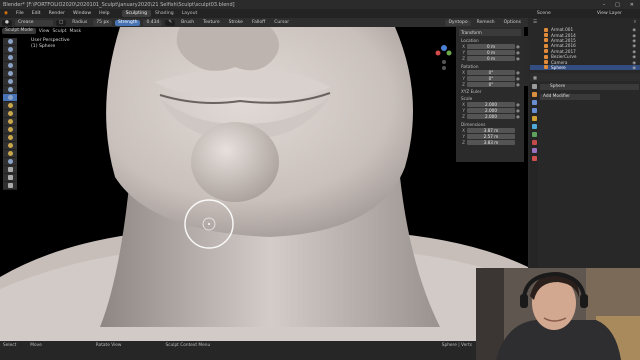 This screenshot has width=640, height=360. Describe the element at coordinates (535, 22) in the screenshot. I see `outliner-editor-icon: ☰` at that location.